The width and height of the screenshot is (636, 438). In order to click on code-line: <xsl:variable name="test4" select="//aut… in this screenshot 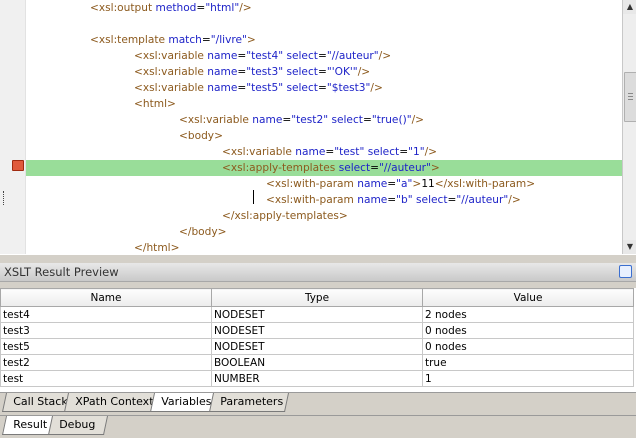, I will do `click(324, 56)`.